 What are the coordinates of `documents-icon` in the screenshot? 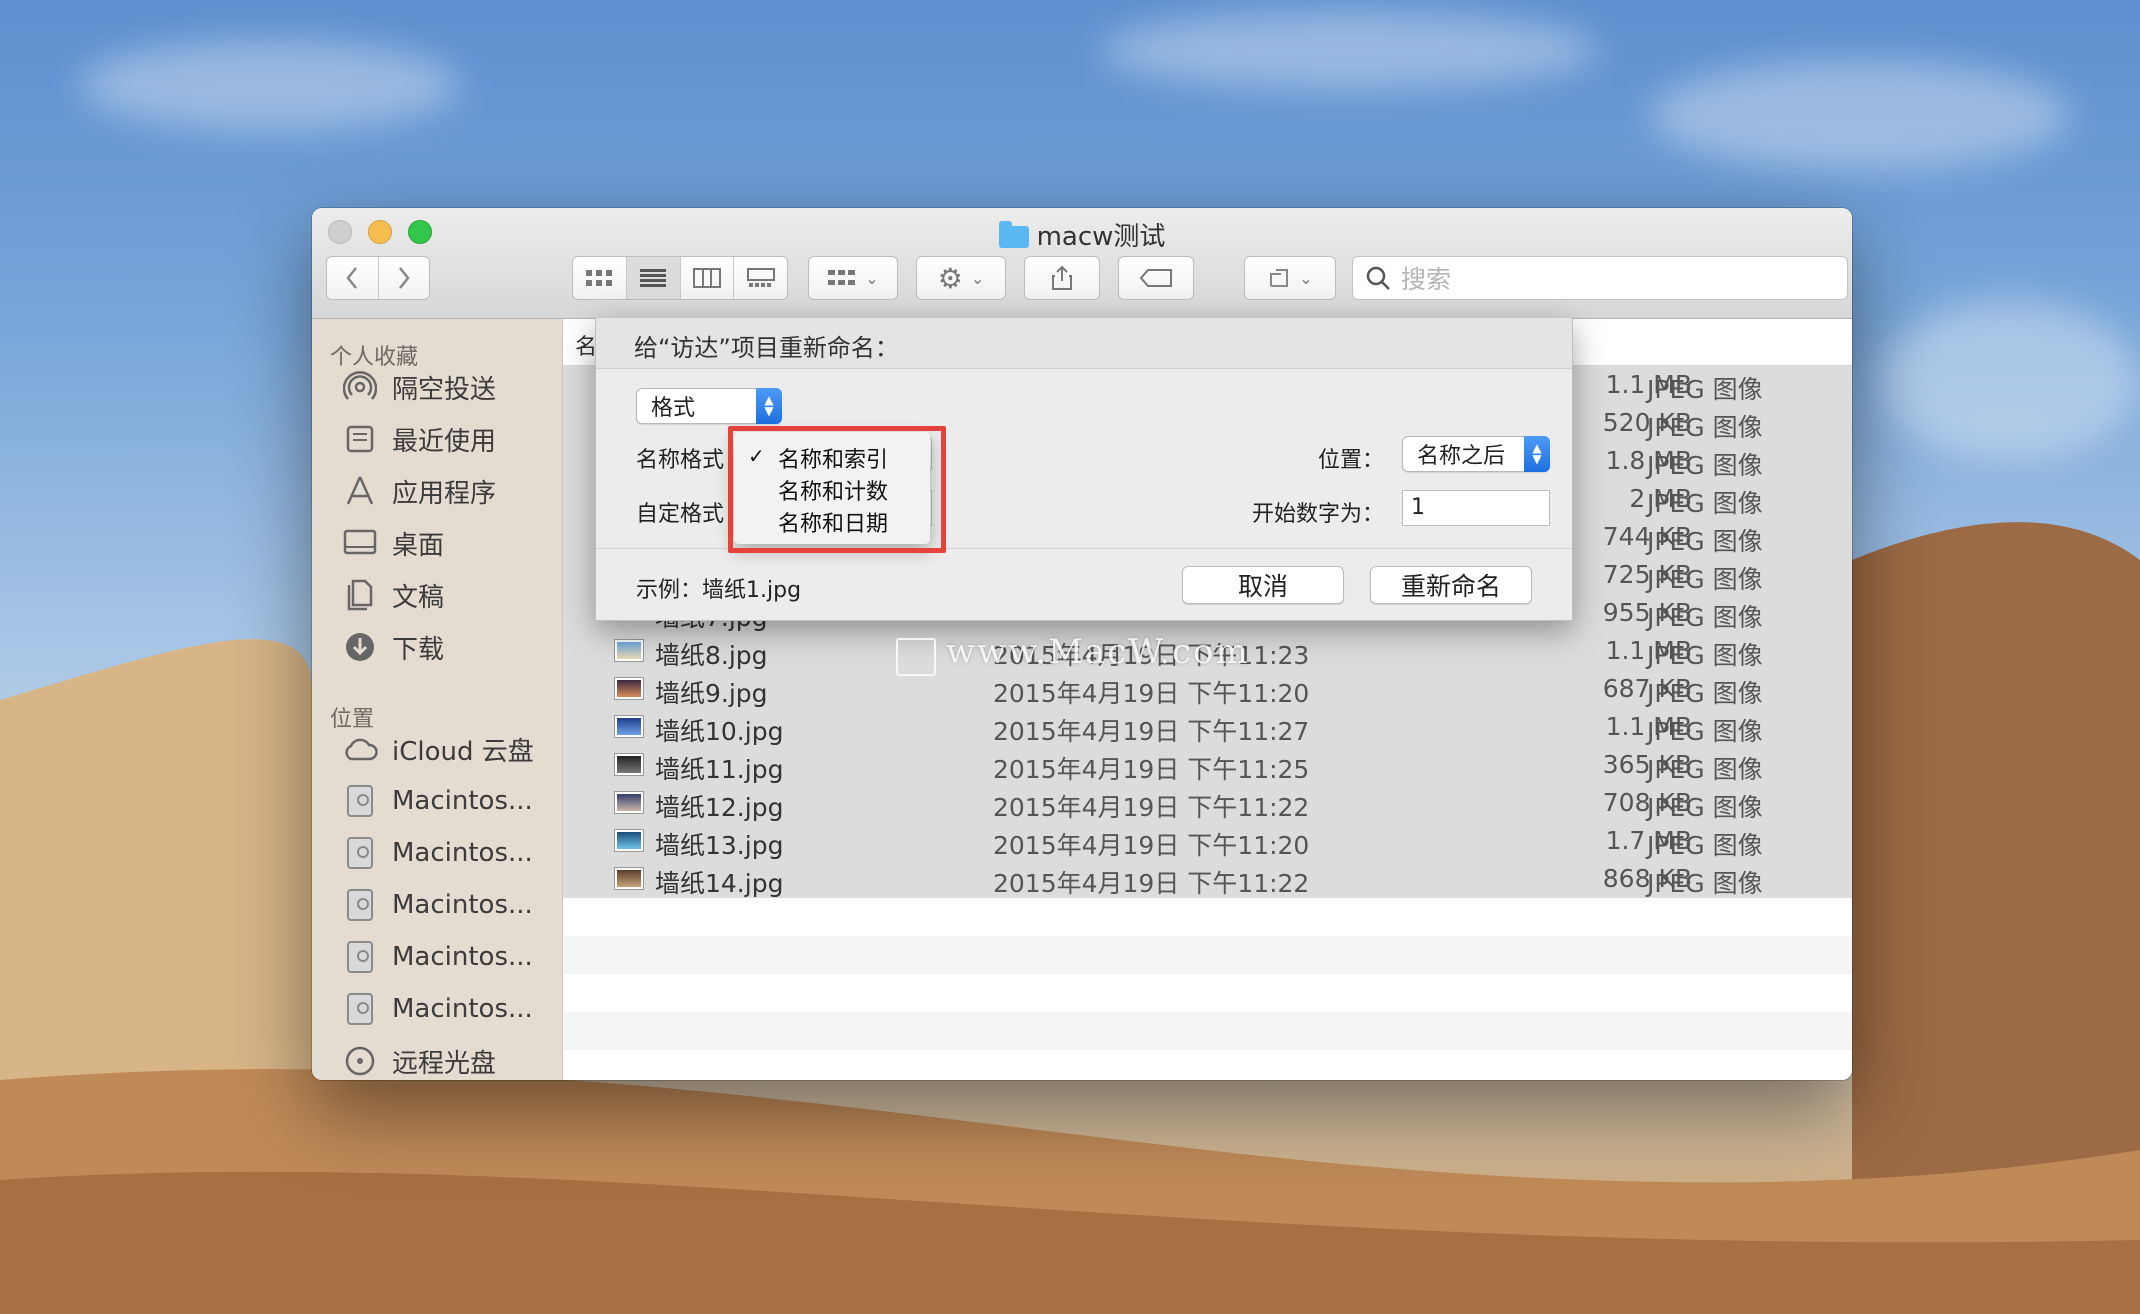 It's located at (360, 595).